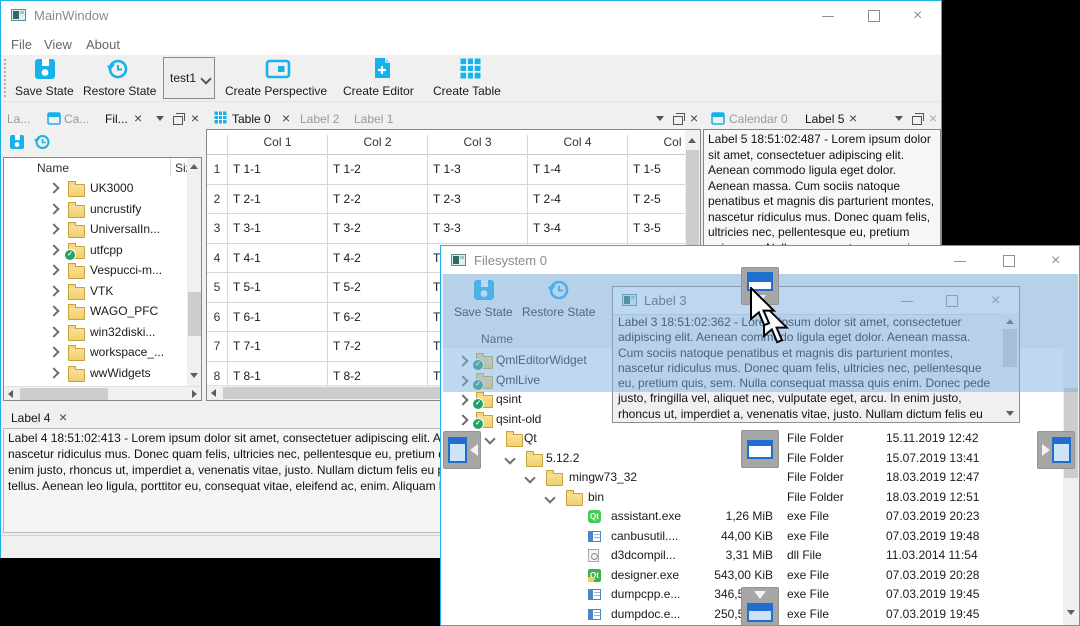  I want to click on table-cell: T 3-5, so click(659, 228).